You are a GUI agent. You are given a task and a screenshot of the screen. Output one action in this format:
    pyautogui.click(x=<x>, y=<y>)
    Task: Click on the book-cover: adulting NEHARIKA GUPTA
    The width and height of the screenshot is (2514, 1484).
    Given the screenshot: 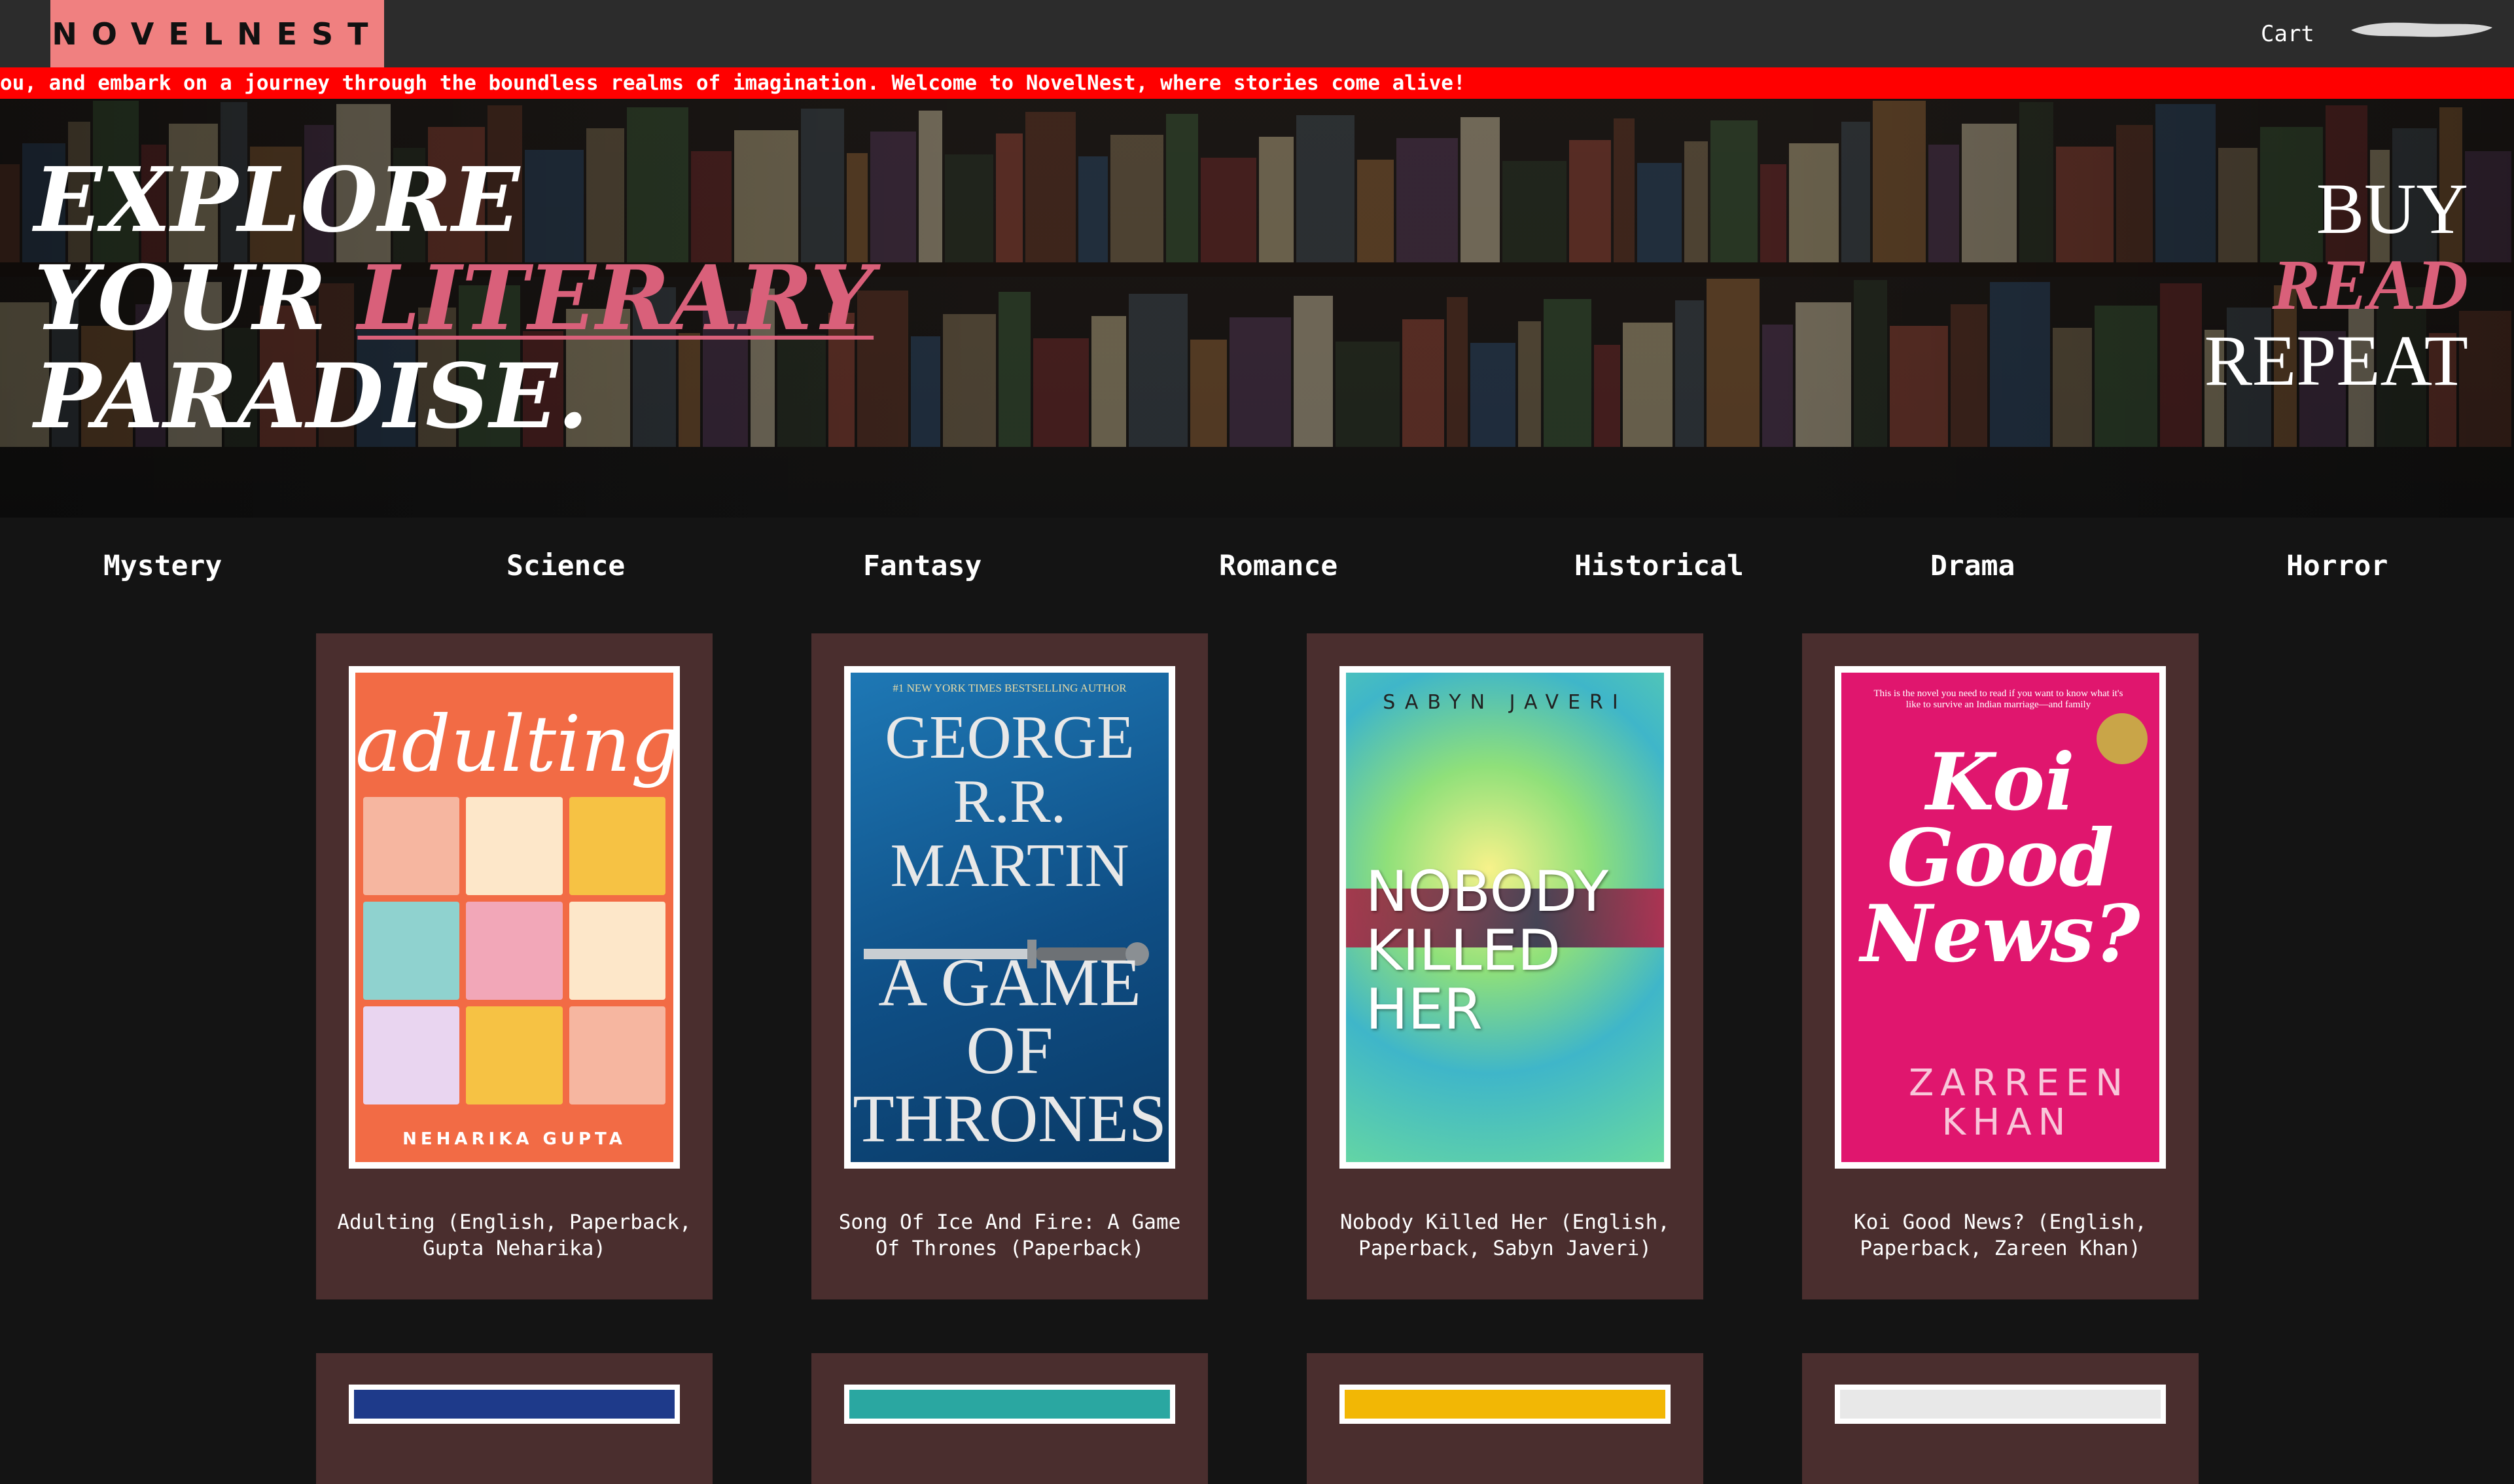 What is the action you would take?
    pyautogui.click(x=515, y=917)
    